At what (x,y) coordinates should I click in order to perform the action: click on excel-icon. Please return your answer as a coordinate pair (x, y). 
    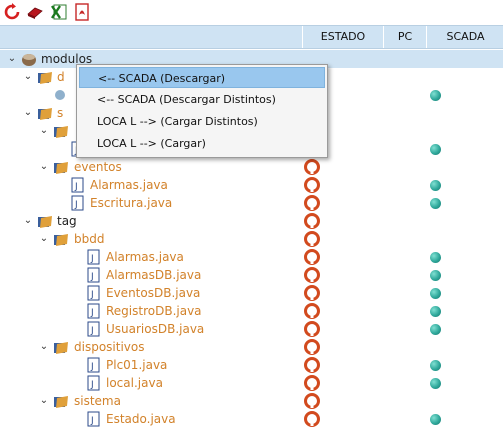
    Looking at the image, I should click on (59, 12).